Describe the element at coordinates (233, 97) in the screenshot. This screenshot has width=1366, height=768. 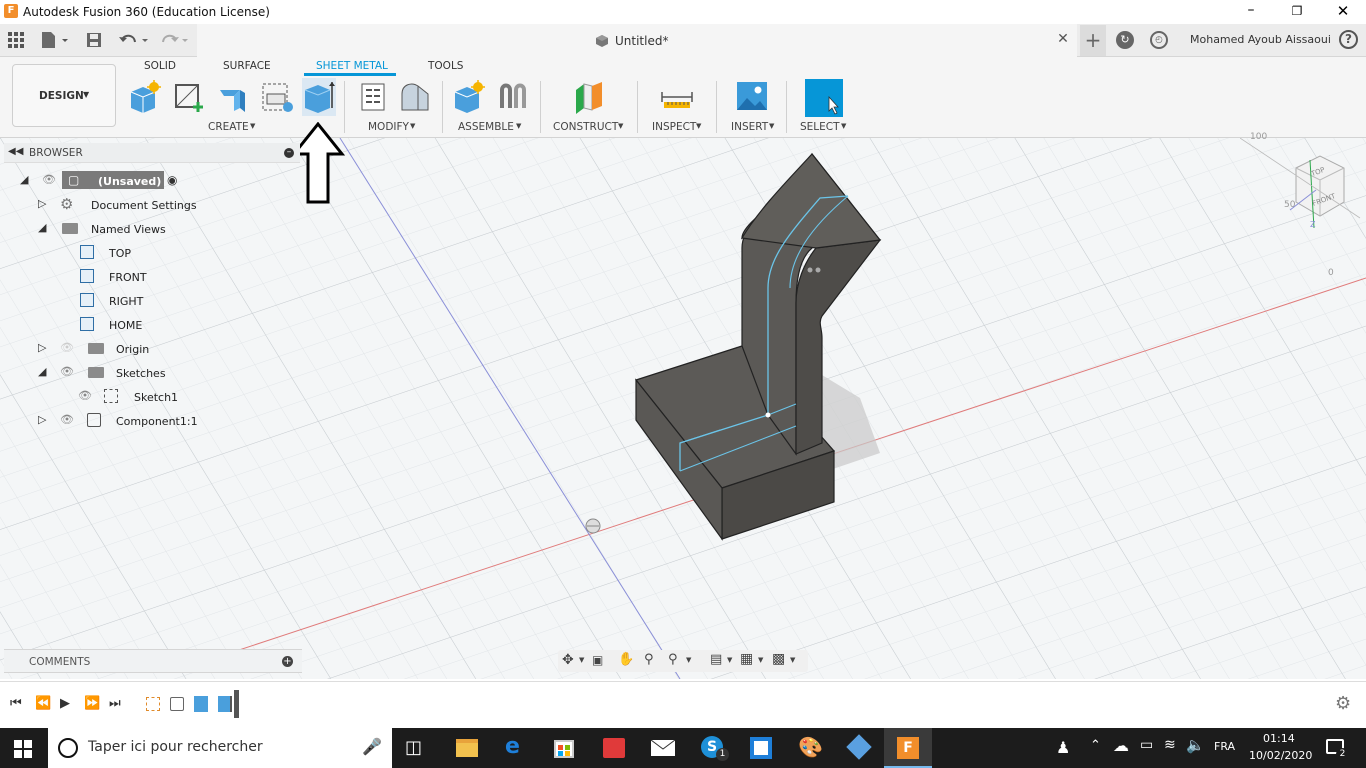
I see `create-flange-icon` at that location.